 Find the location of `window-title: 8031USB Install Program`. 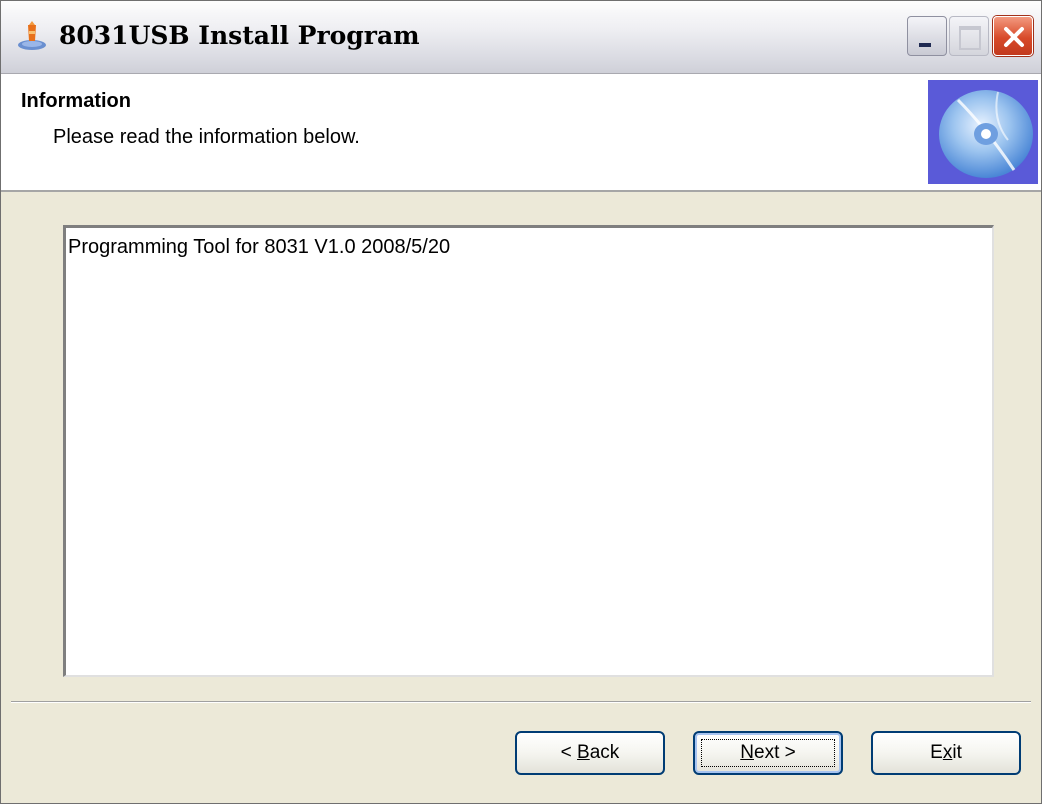

window-title: 8031USB Install Program is located at coordinates (239, 35).